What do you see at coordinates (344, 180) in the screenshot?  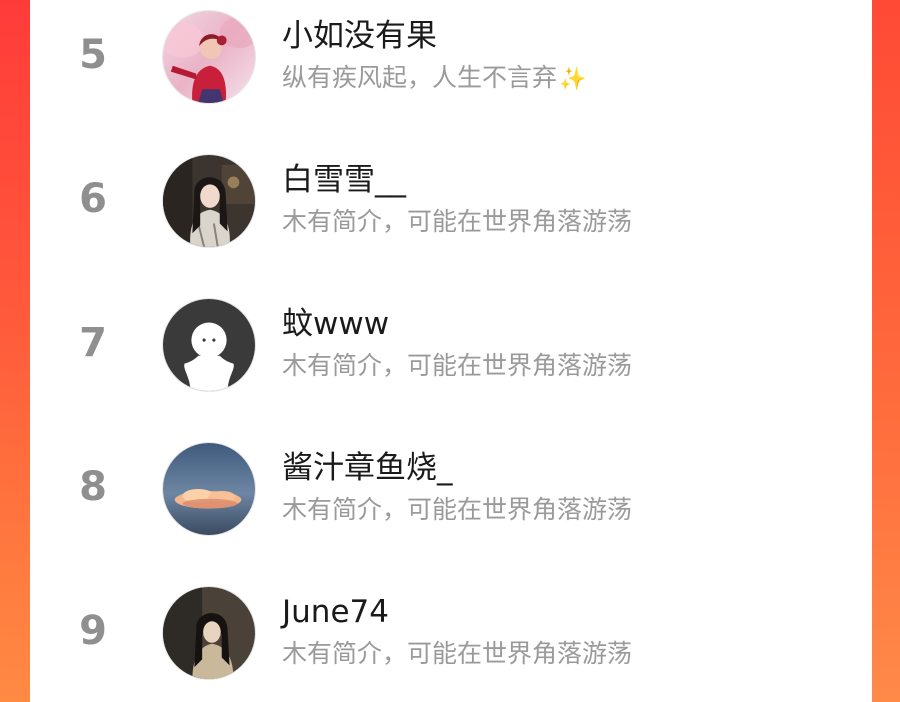 I see `user-name: 白雪雪__` at bounding box center [344, 180].